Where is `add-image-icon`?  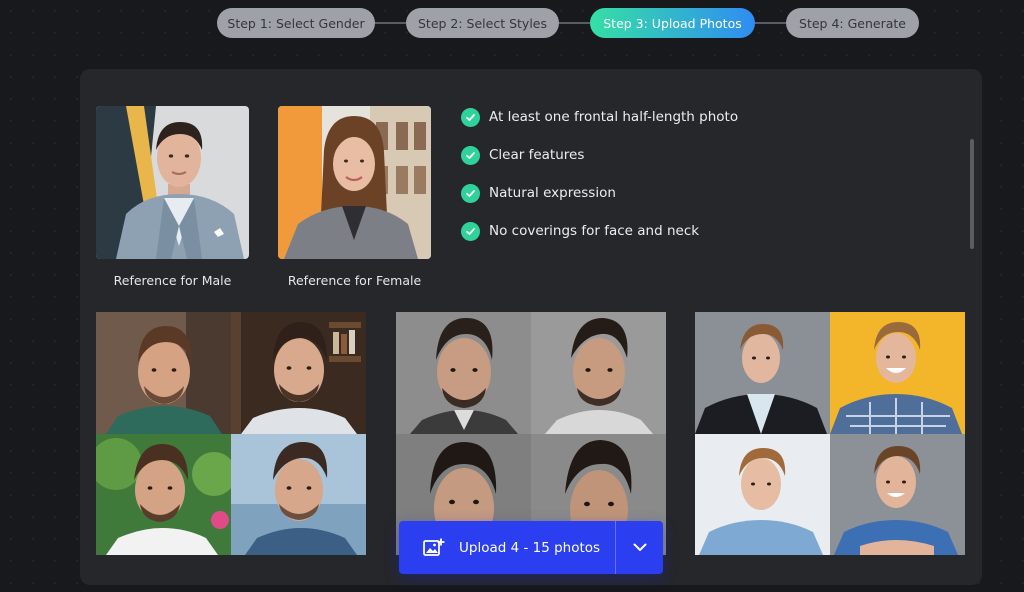
add-image-icon is located at coordinates (434, 548).